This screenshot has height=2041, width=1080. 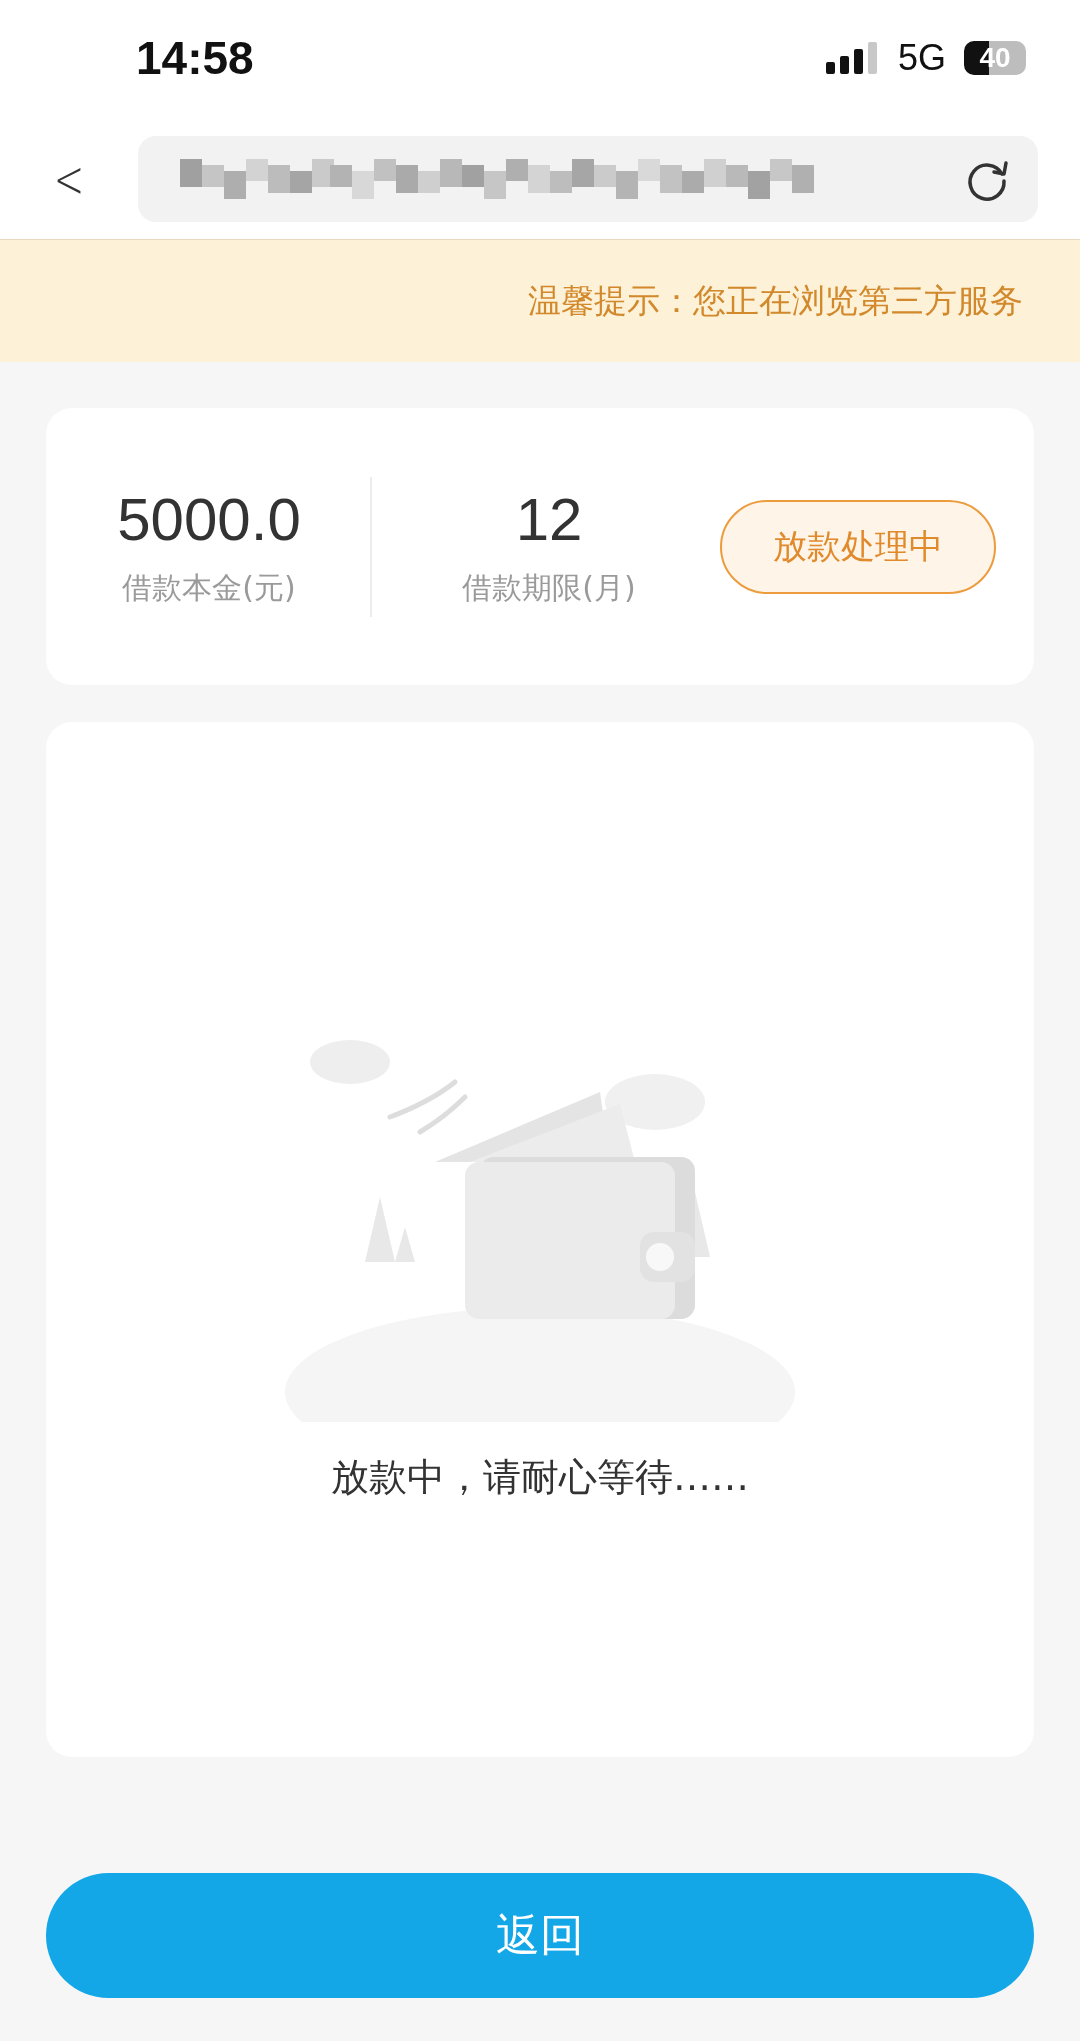 What do you see at coordinates (549, 587) in the screenshot?
I see `amount-label: 借款期限(月)` at bounding box center [549, 587].